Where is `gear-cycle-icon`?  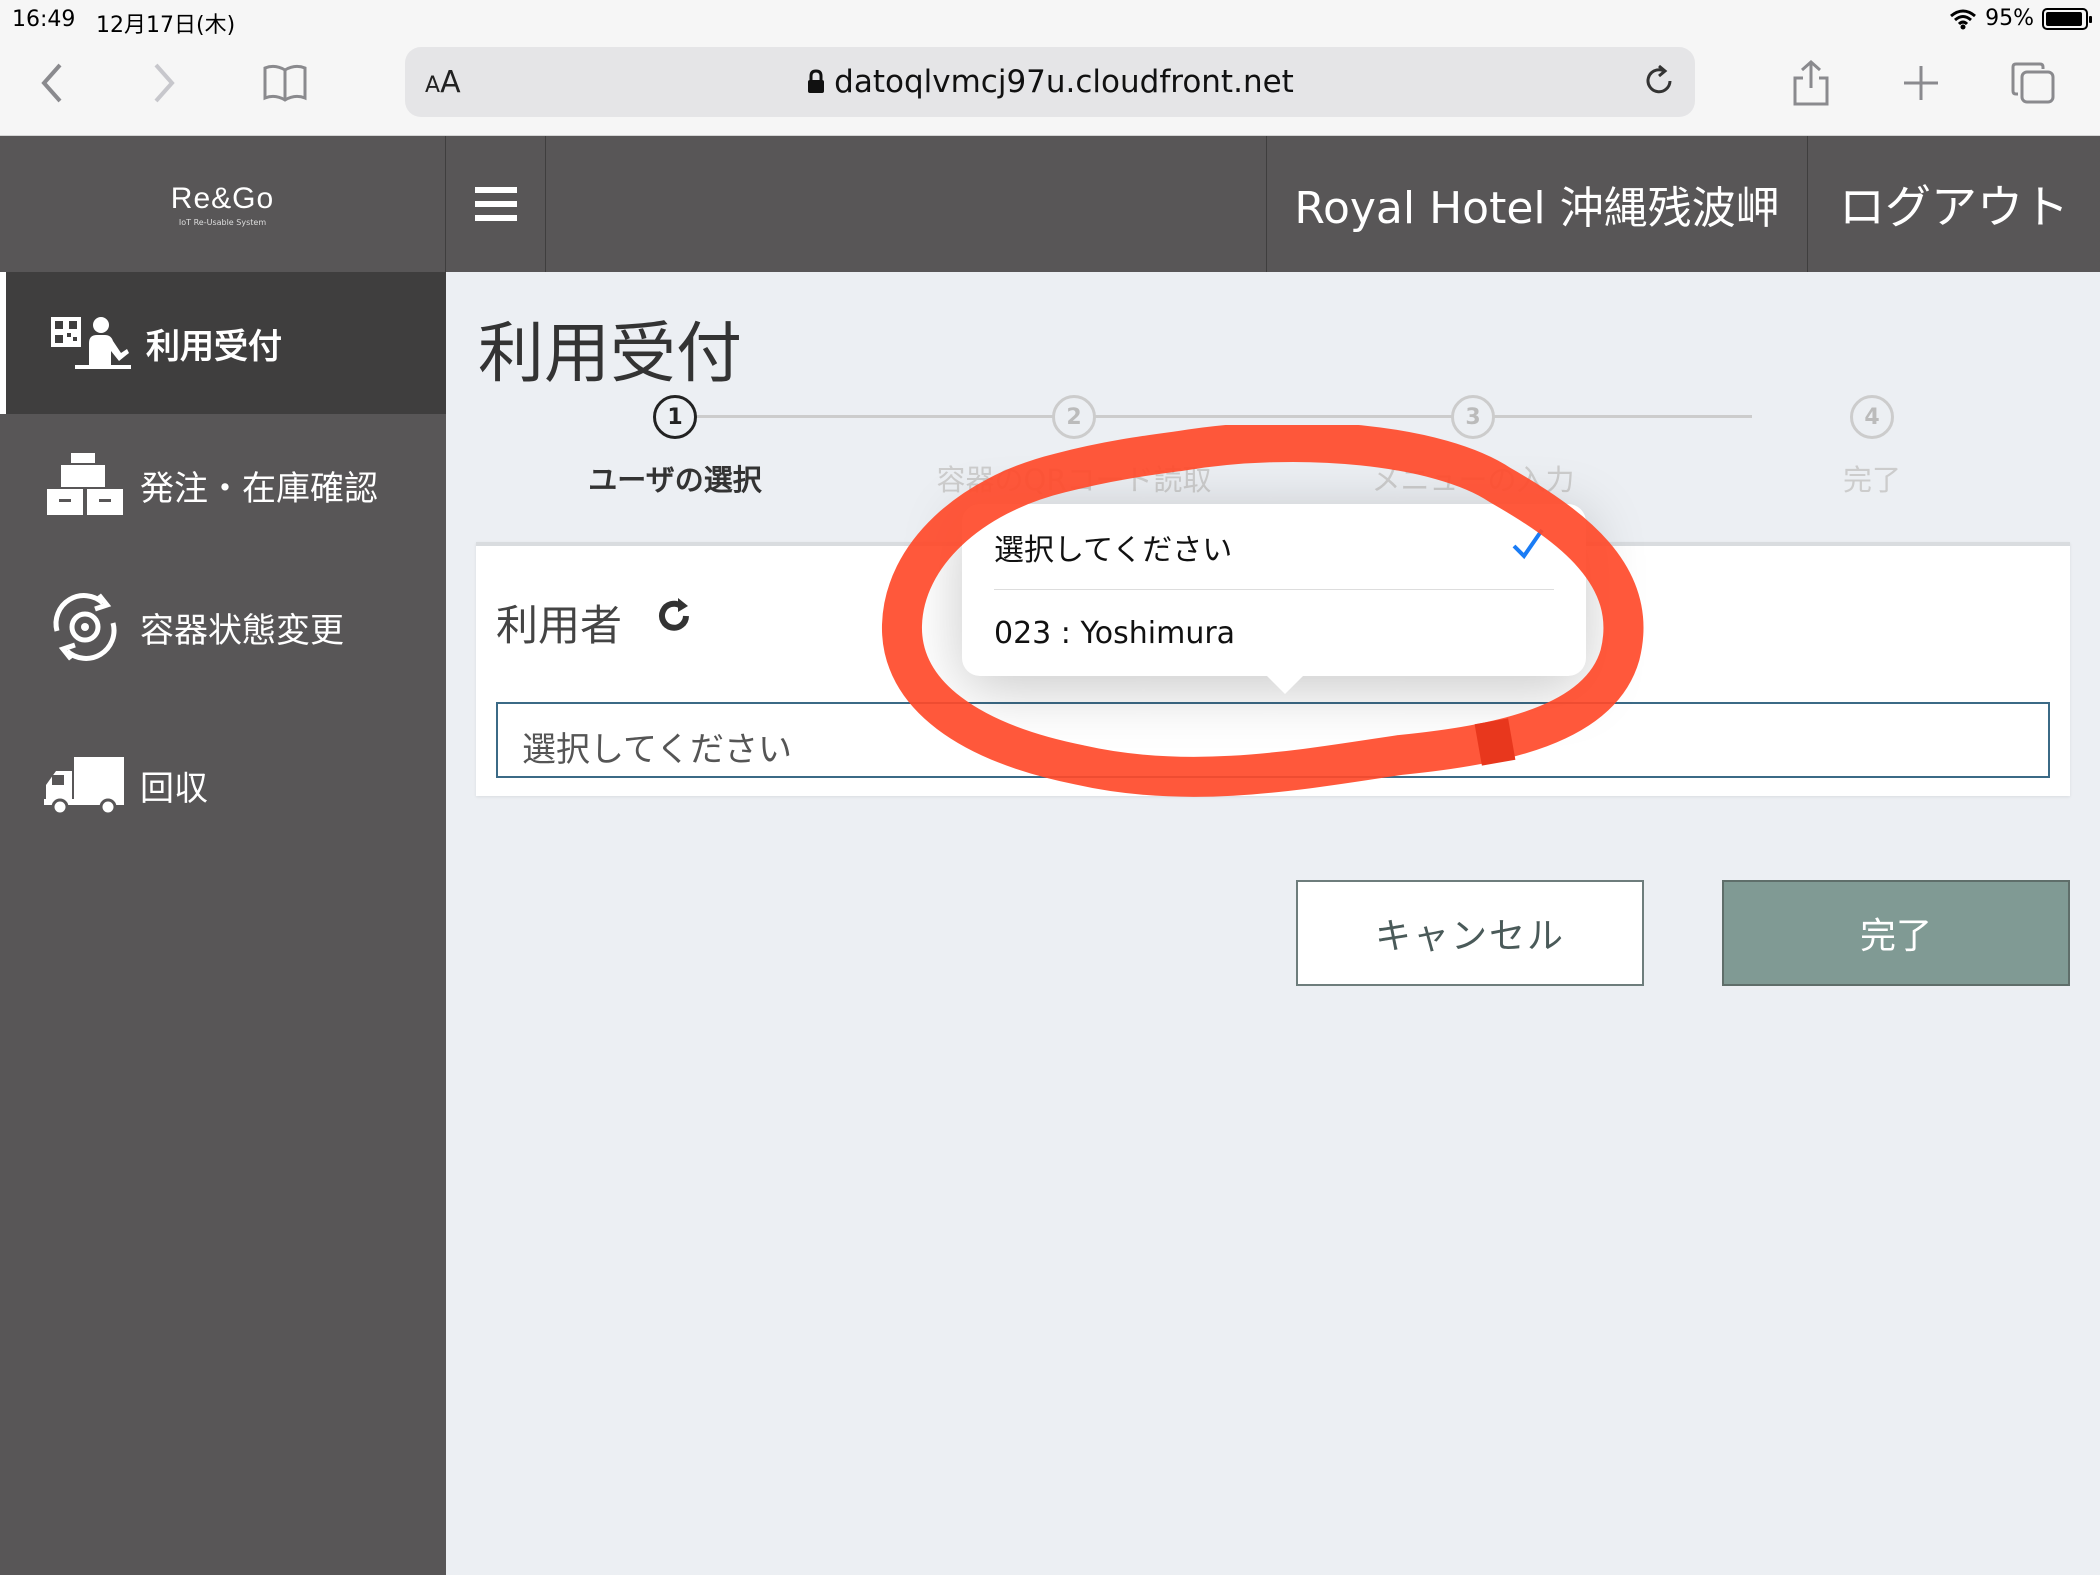
gear-cycle-icon is located at coordinates (85, 627).